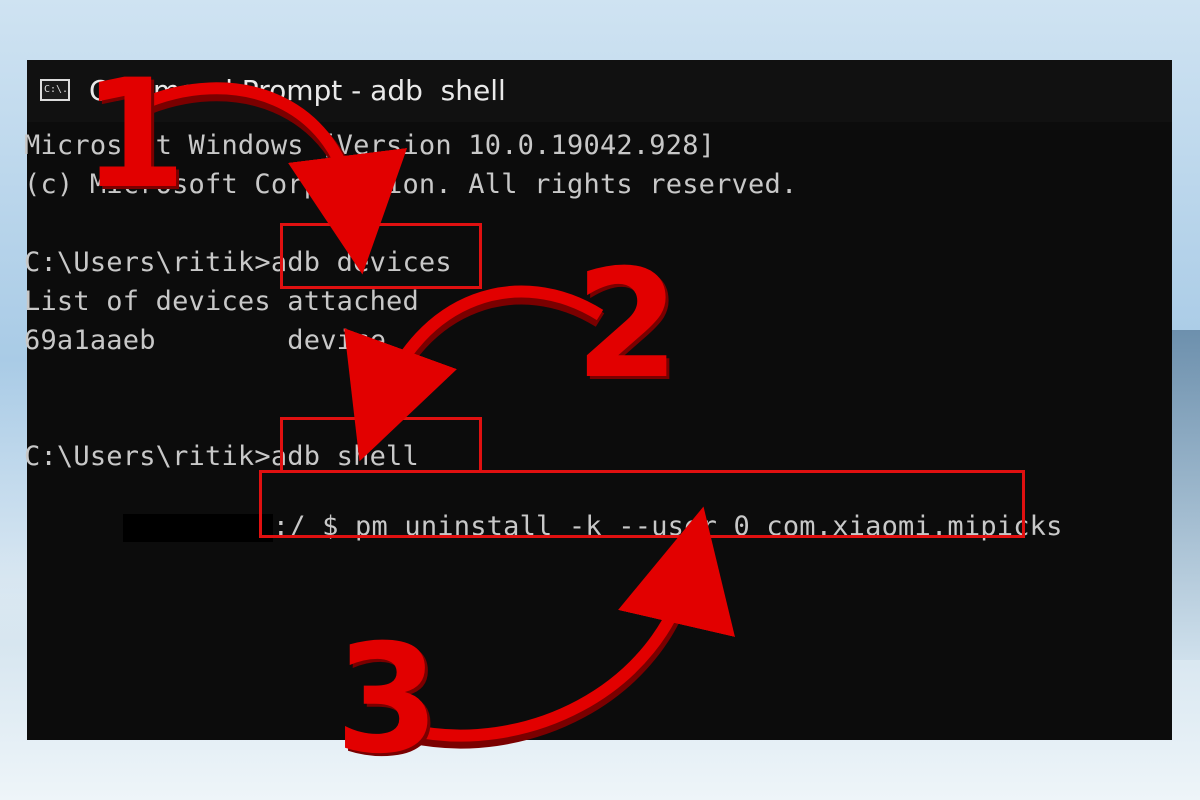 The height and width of the screenshot is (800, 1200). What do you see at coordinates (642, 504) in the screenshot?
I see `highlight-uninstall-command` at bounding box center [642, 504].